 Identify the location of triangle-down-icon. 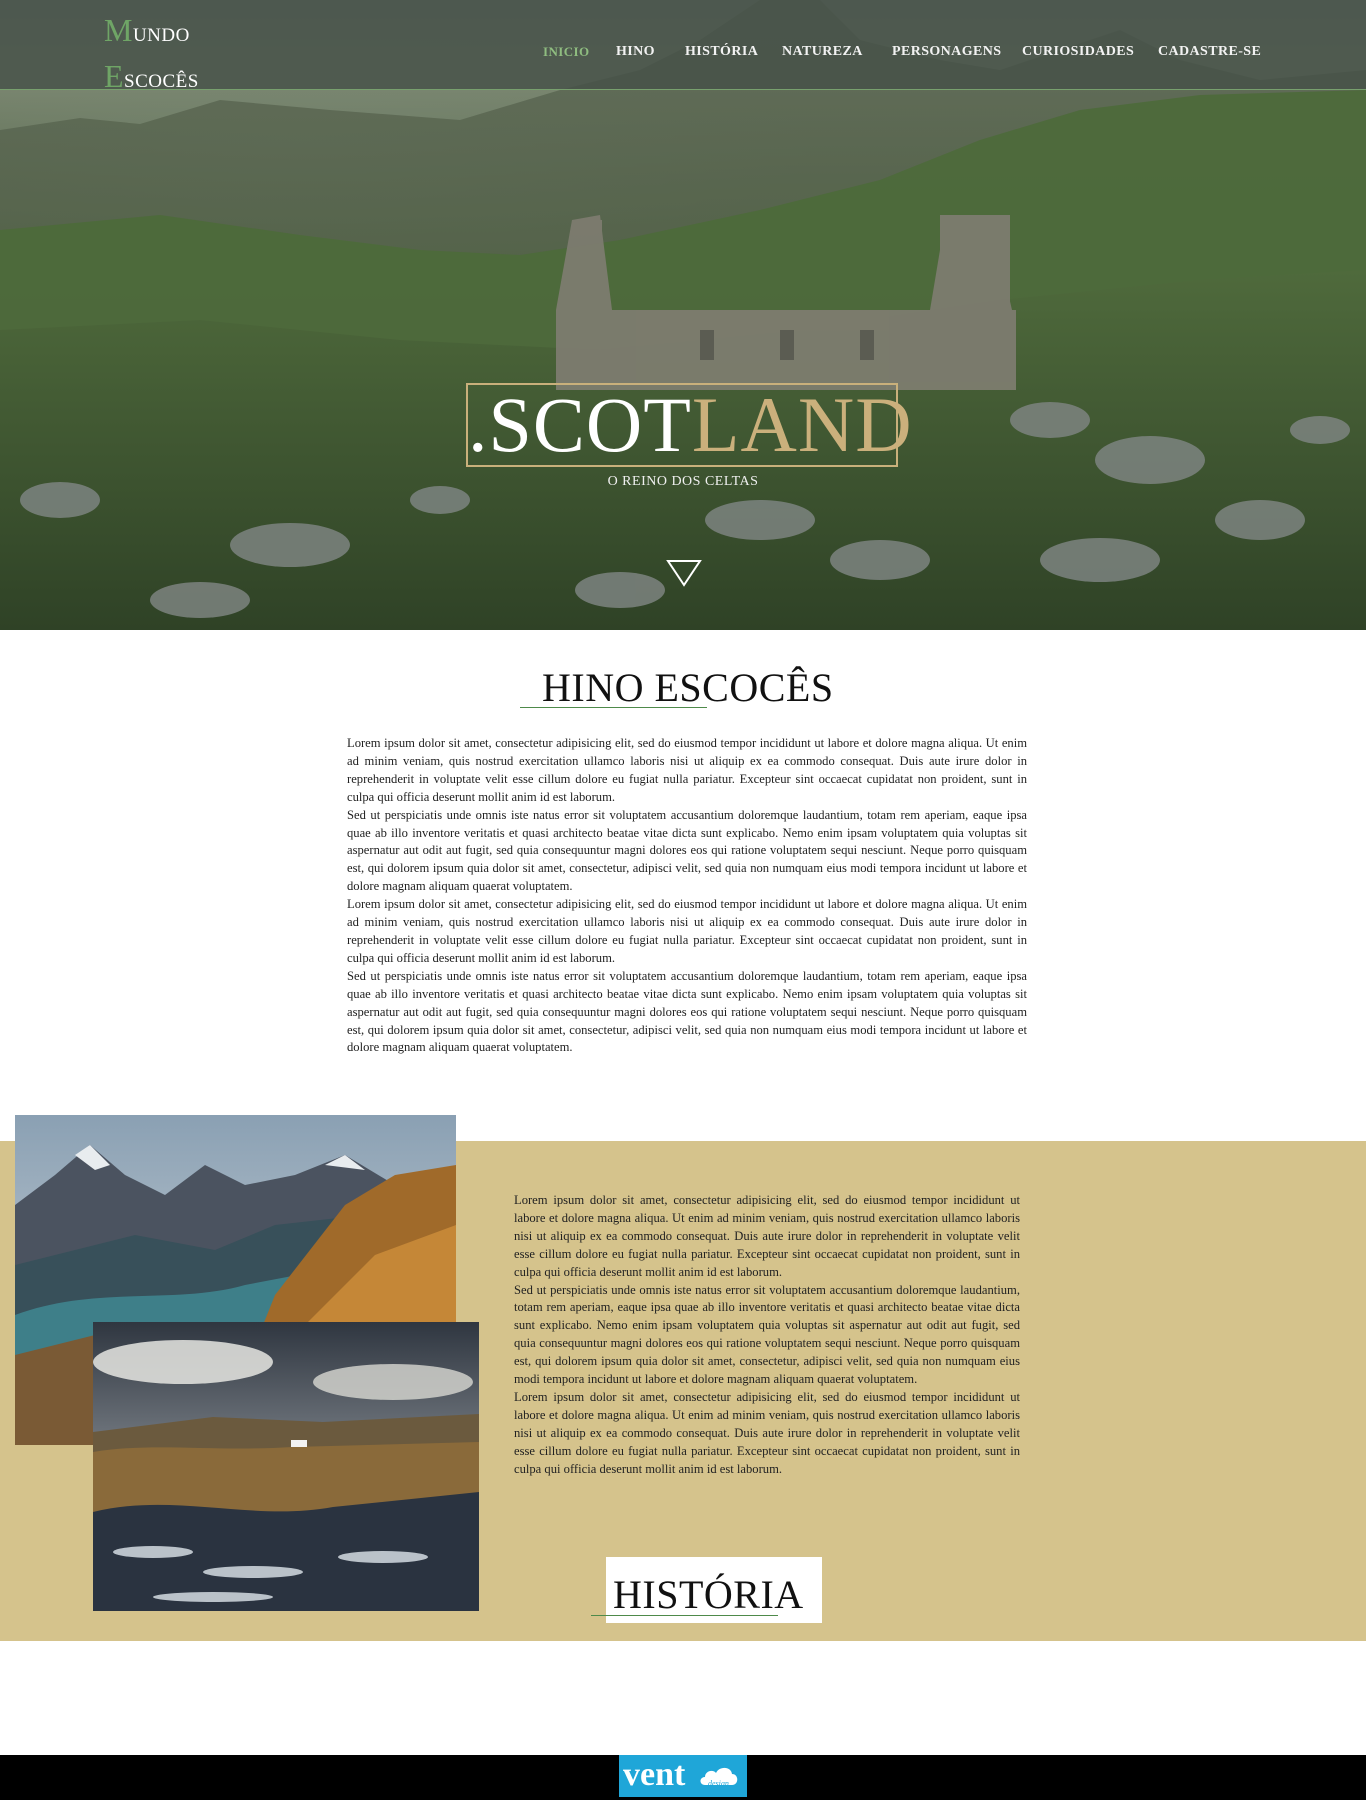
(684, 573).